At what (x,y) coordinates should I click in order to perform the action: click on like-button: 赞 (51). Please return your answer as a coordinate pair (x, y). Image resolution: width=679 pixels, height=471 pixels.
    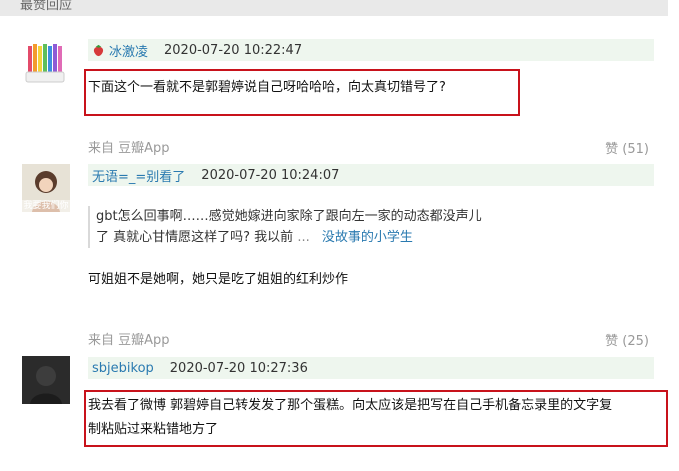
    Looking at the image, I should click on (627, 147).